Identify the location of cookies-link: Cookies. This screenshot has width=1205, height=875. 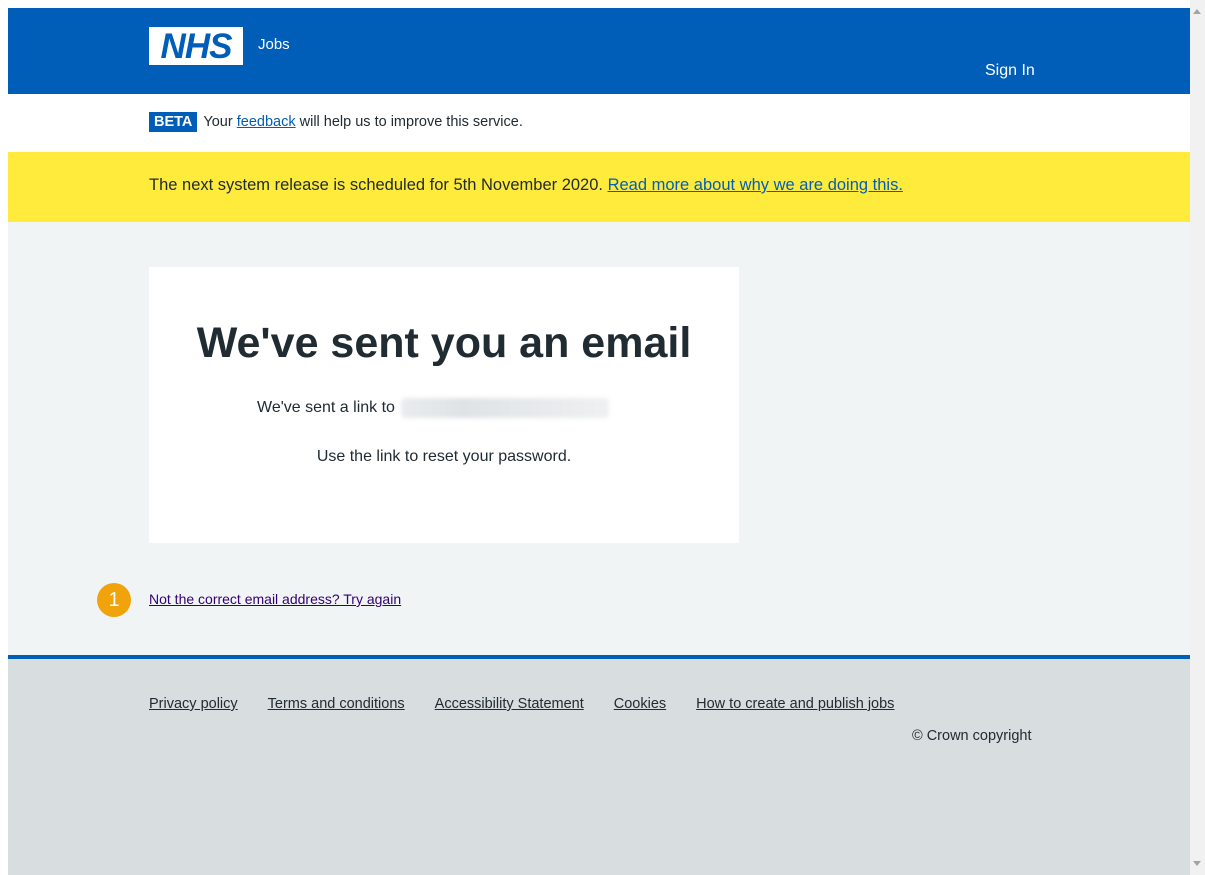
(640, 704).